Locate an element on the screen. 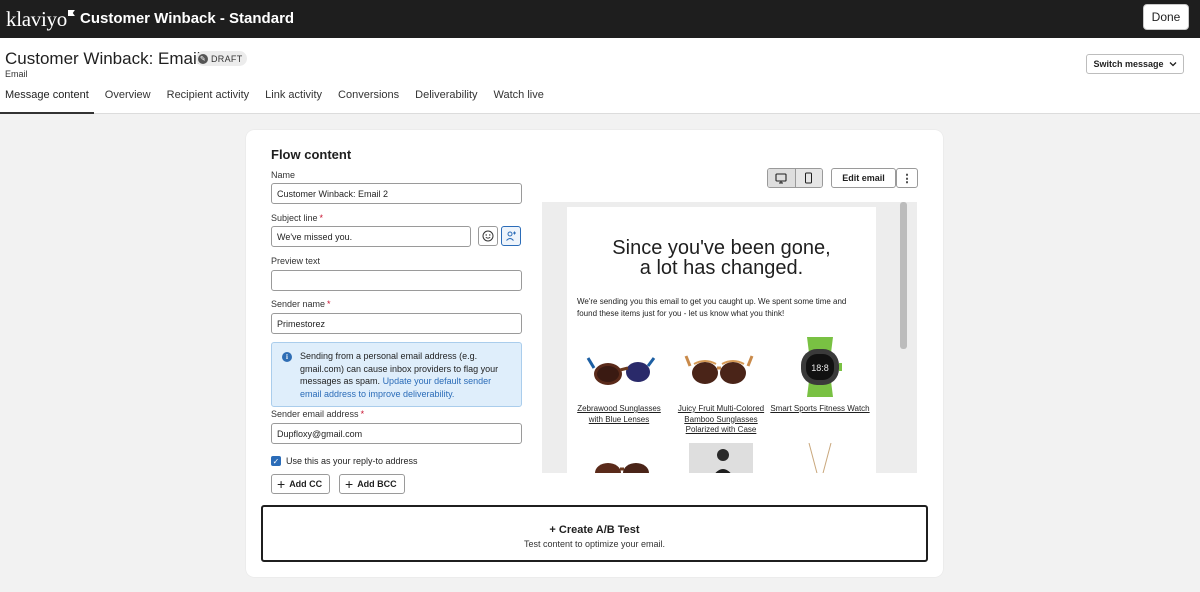 The height and width of the screenshot is (592, 1200). status-badge-label: DRAFT is located at coordinates (227, 58).